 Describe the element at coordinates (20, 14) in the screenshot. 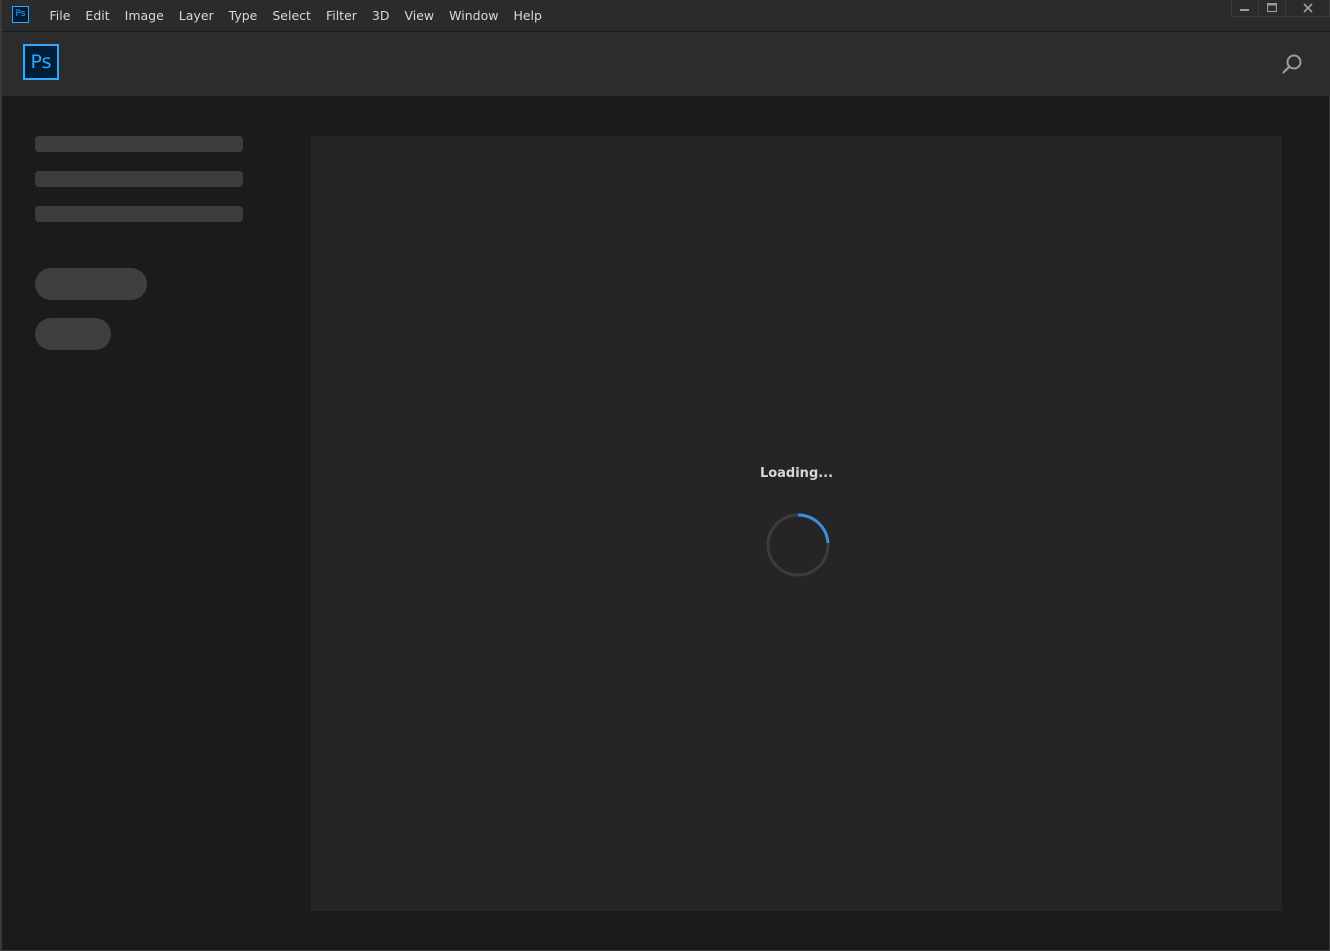

I see `app-icon: Ps` at that location.